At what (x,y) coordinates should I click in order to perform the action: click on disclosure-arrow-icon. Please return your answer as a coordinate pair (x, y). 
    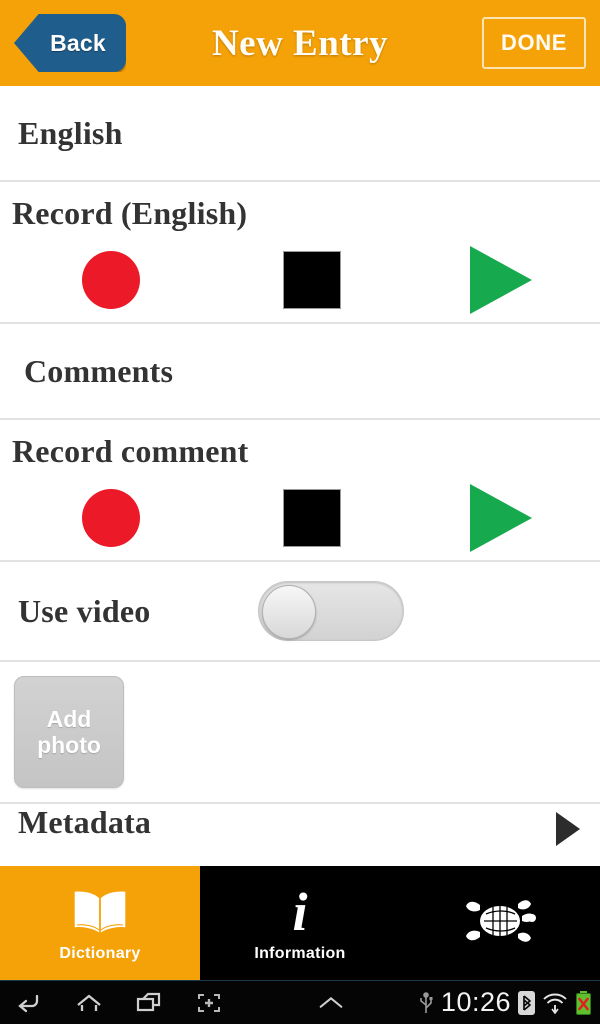
    Looking at the image, I should click on (568, 829).